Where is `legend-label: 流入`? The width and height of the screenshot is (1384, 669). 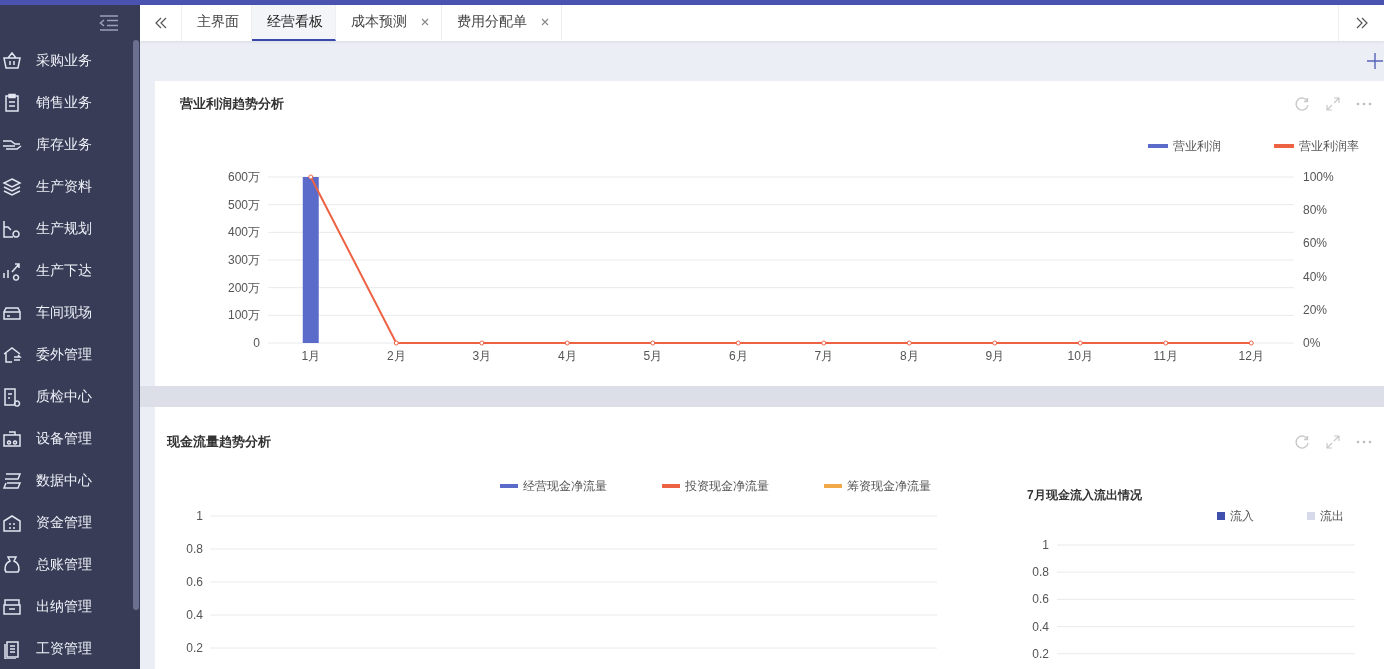
legend-label: 流入 is located at coordinates (1242, 516).